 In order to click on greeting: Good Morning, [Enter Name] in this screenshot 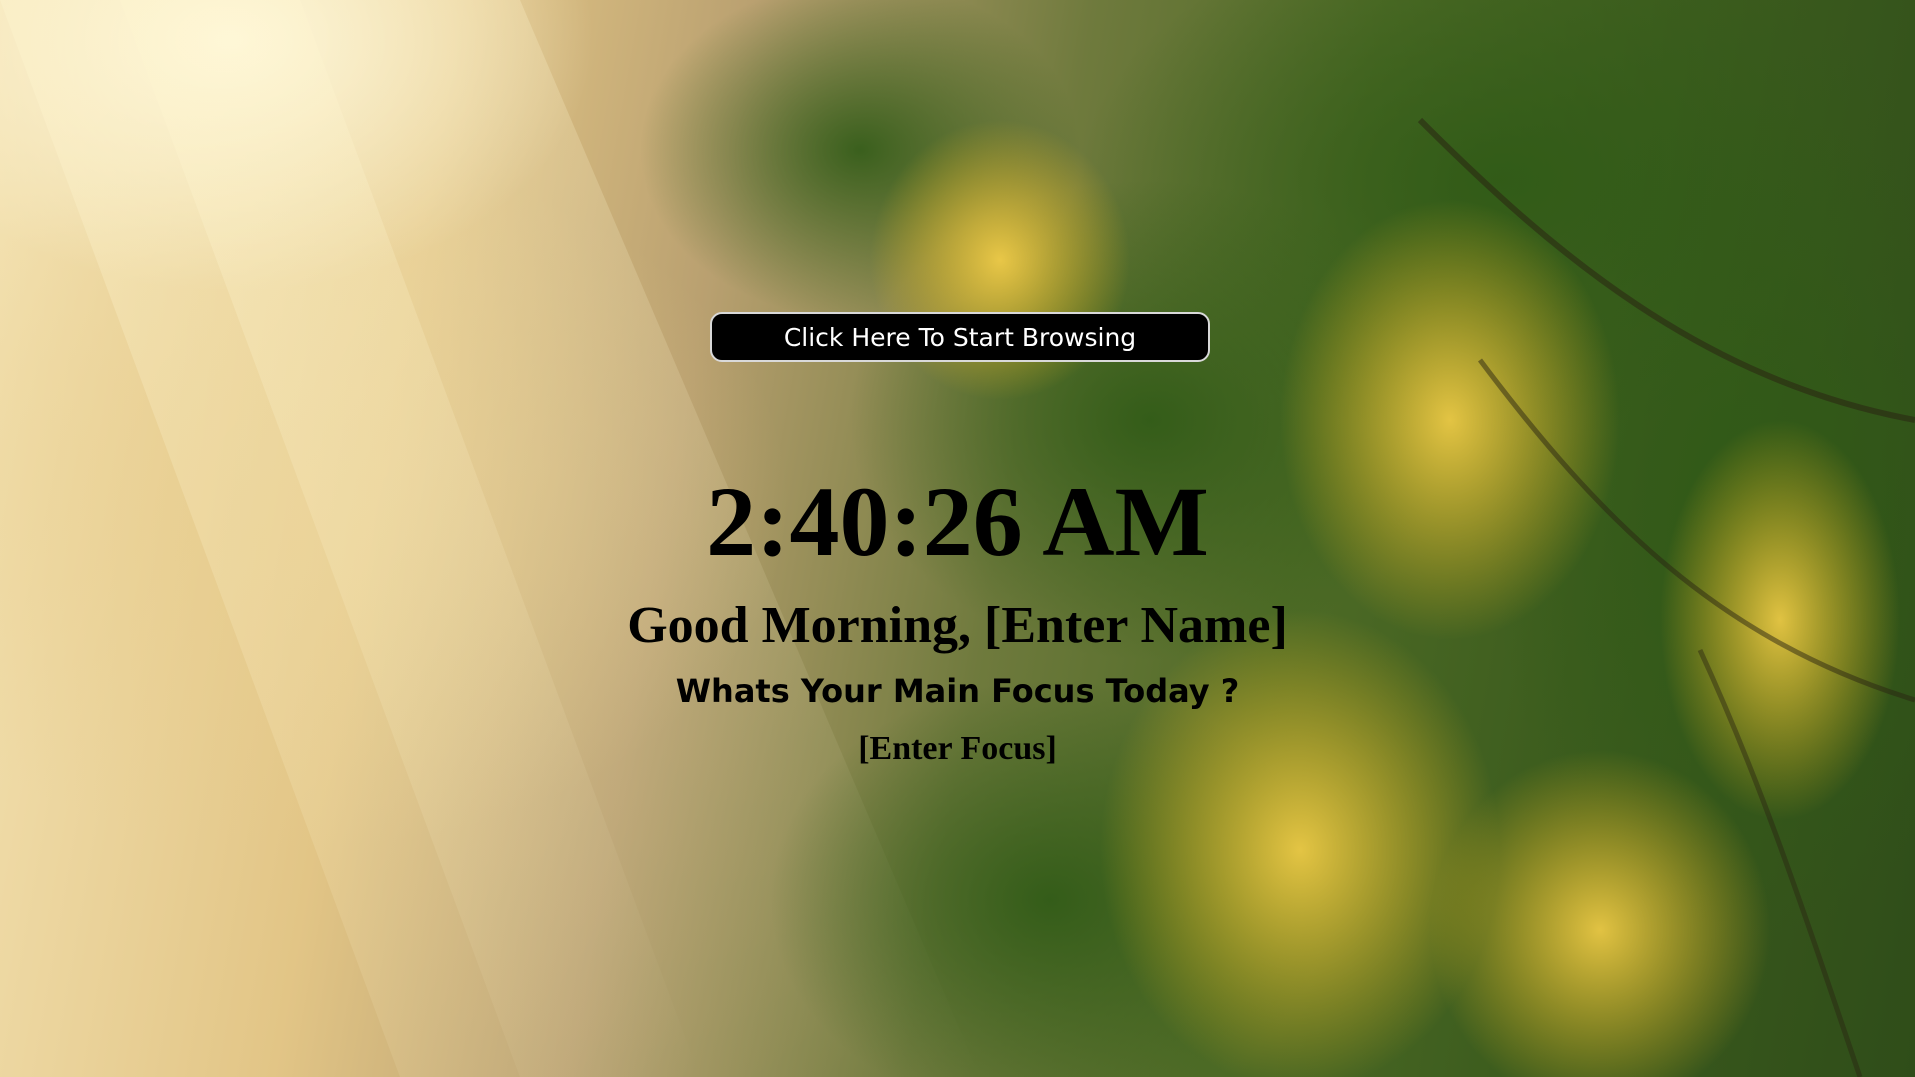, I will do `click(957, 626)`.